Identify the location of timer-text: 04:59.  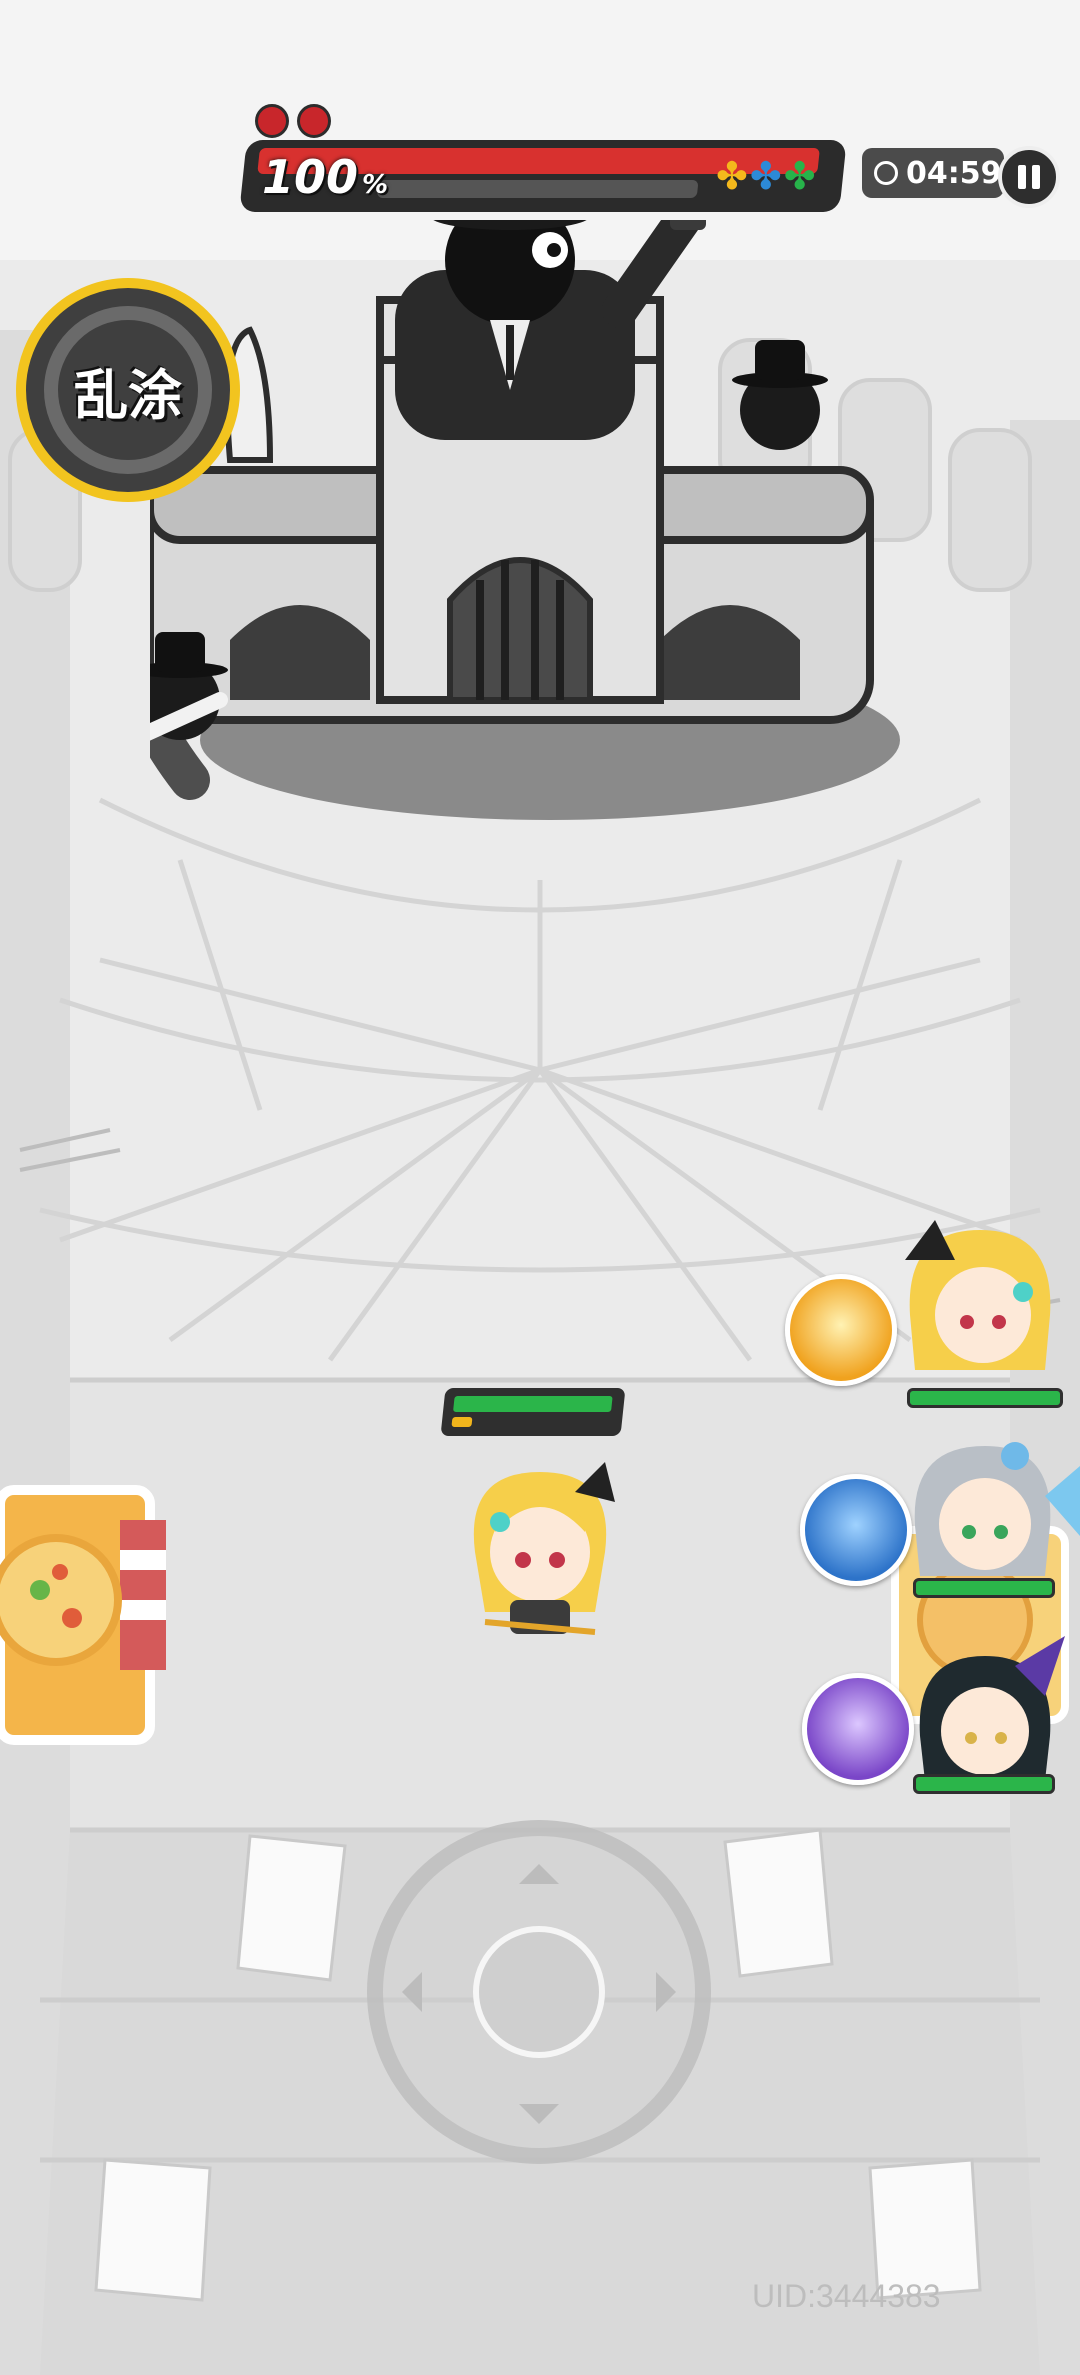
(954, 173).